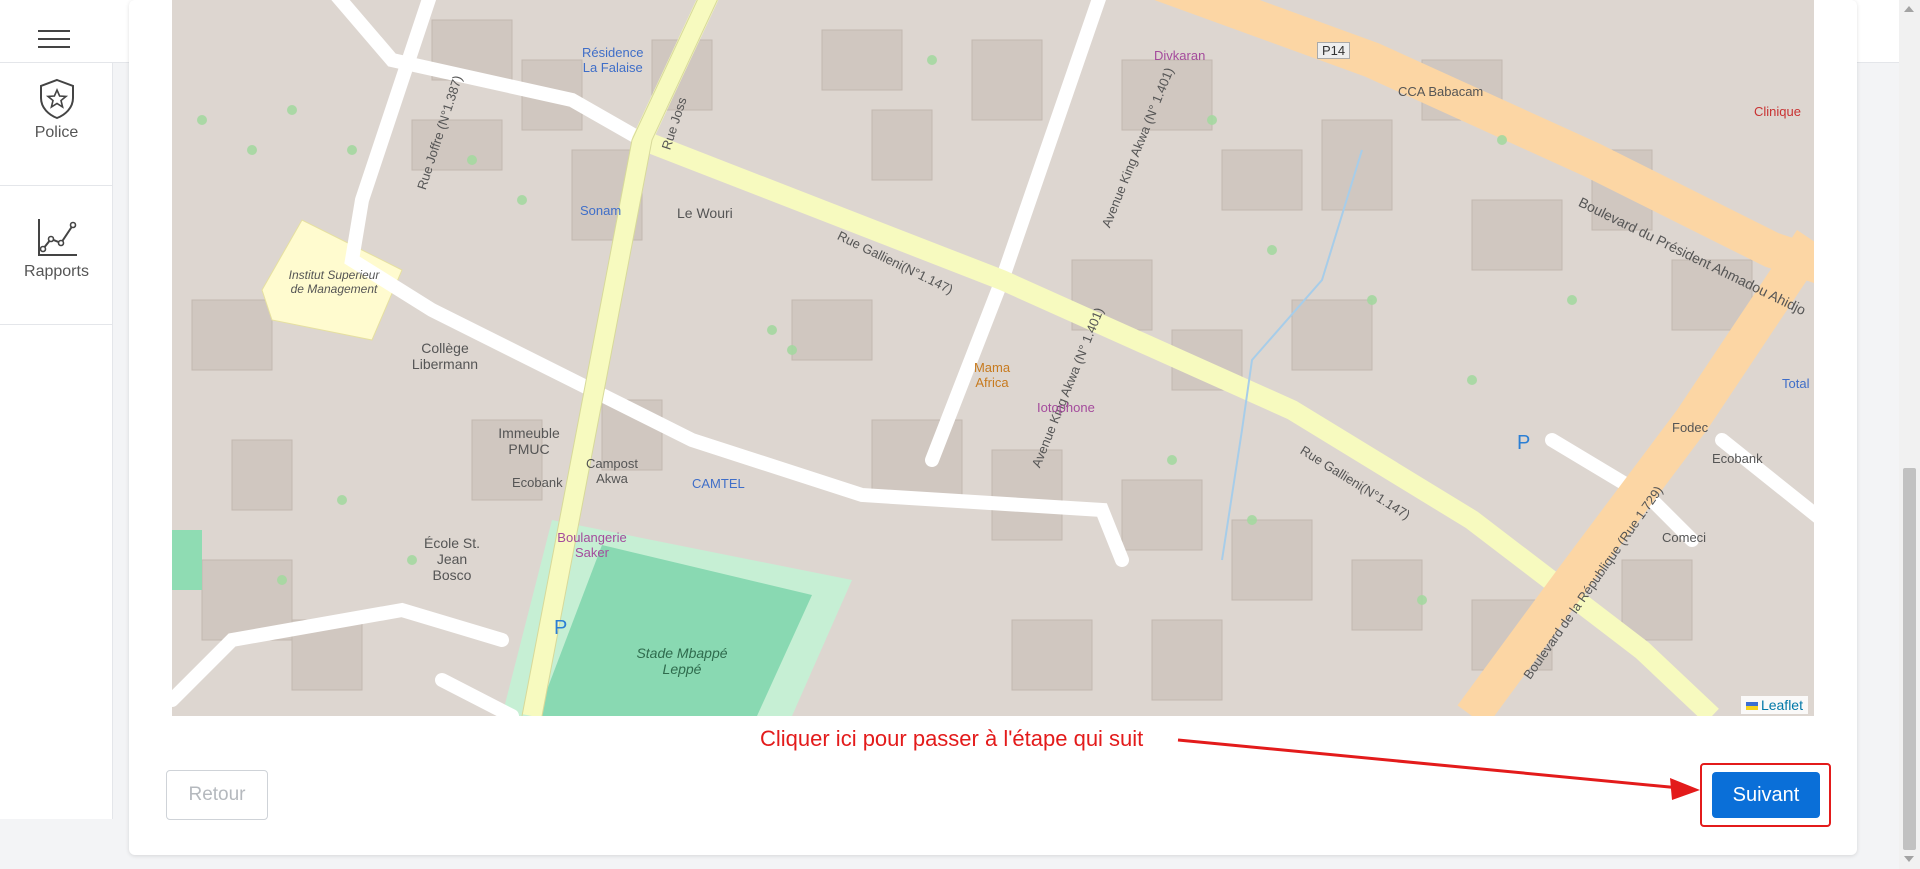 The image size is (1920, 869). I want to click on flag-icon, so click(1751, 706).